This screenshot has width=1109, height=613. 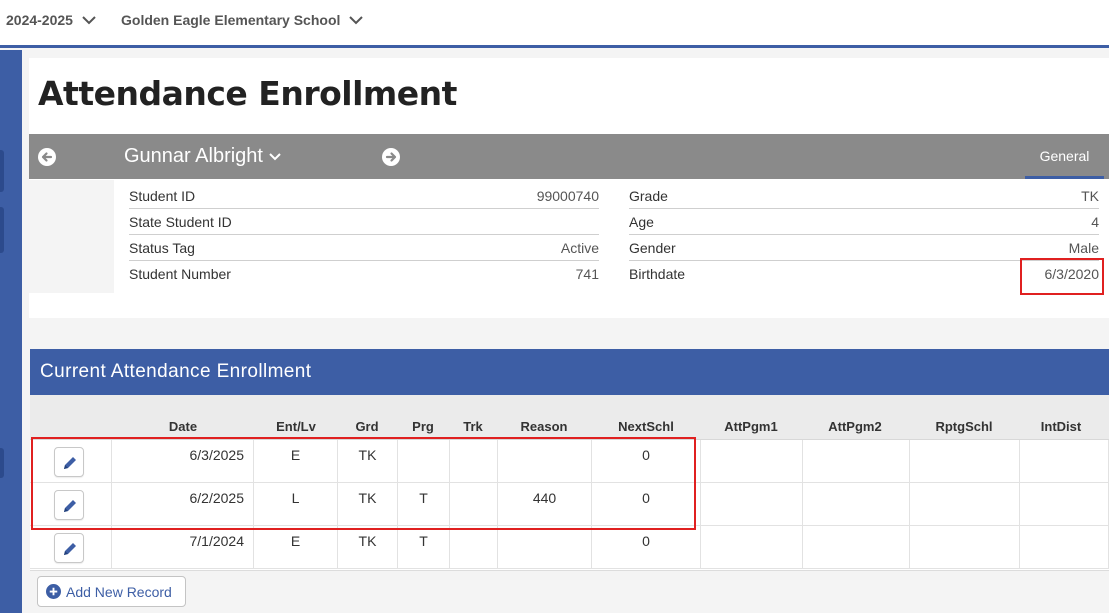 What do you see at coordinates (864, 196) in the screenshot?
I see `info-row-grade: Grade TK` at bounding box center [864, 196].